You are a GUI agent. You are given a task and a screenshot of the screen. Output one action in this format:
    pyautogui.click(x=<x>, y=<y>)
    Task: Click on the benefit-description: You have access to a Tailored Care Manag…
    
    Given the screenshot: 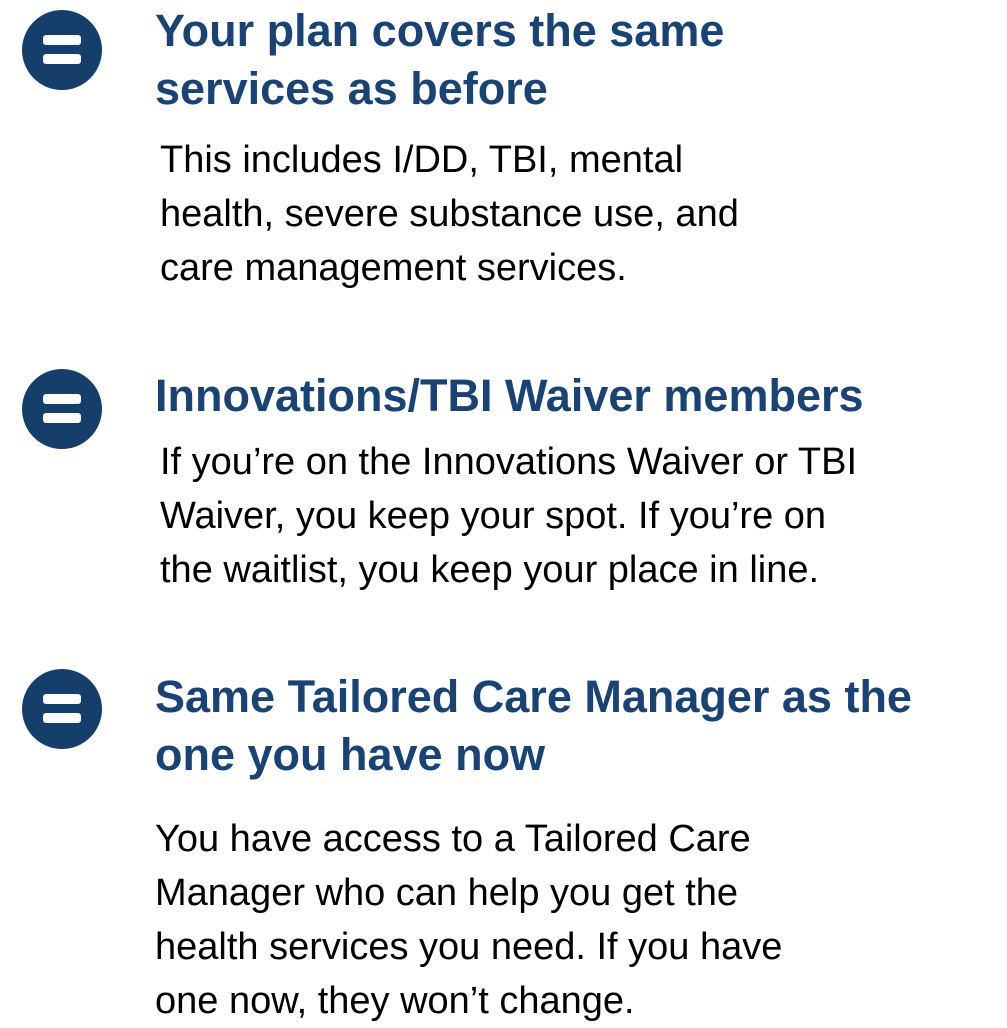 What is the action you would take?
    pyautogui.click(x=468, y=920)
    